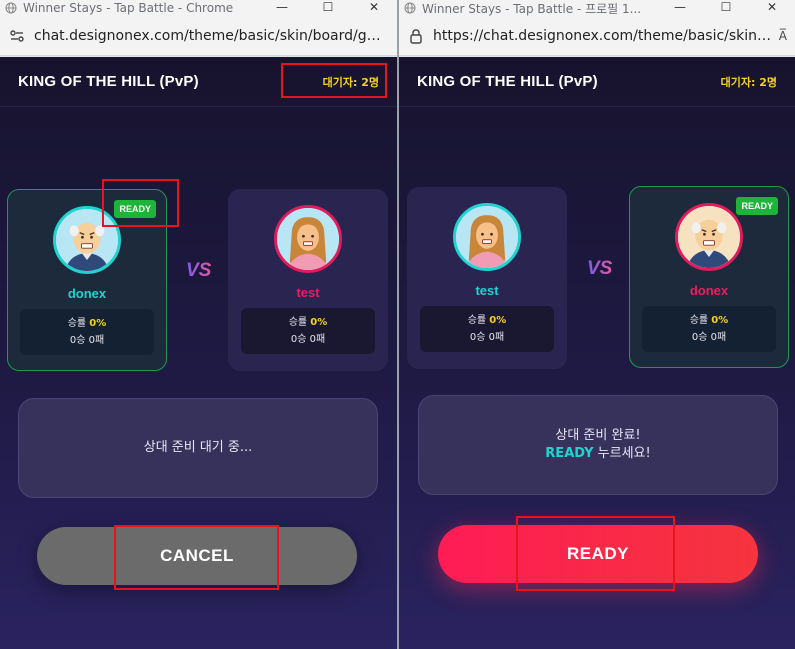  What do you see at coordinates (598, 453) in the screenshot?
I see `status-message-line2: READY 누르세요!` at bounding box center [598, 453].